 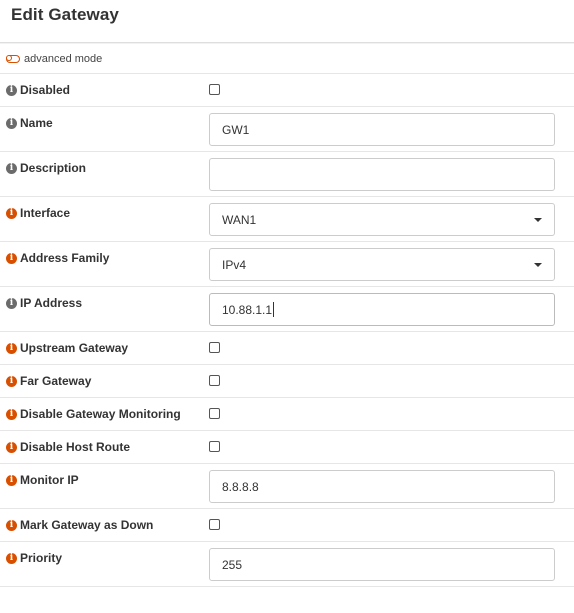 What do you see at coordinates (382, 309) in the screenshot?
I see `ip-address-input: 10.88.1.1` at bounding box center [382, 309].